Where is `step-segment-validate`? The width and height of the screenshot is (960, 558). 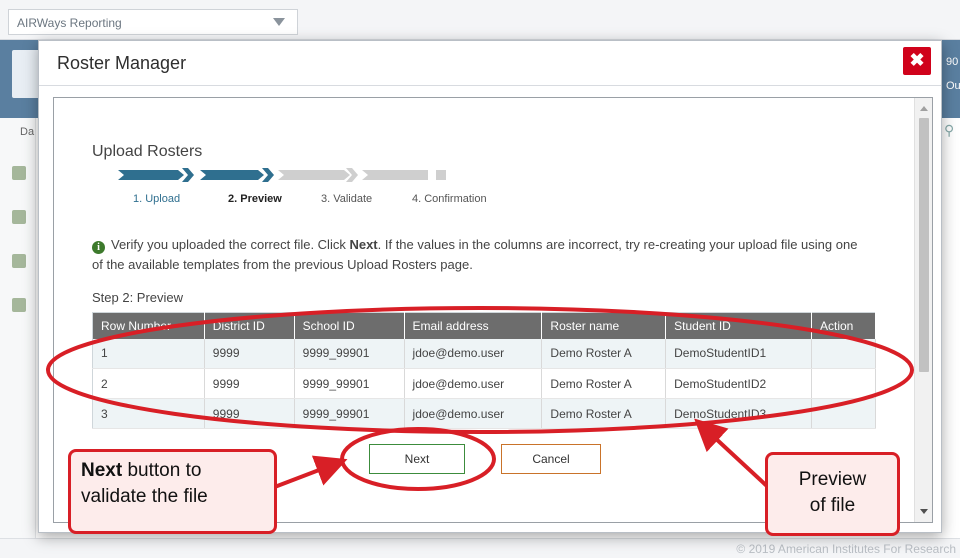 step-segment-validate is located at coordinates (314, 175).